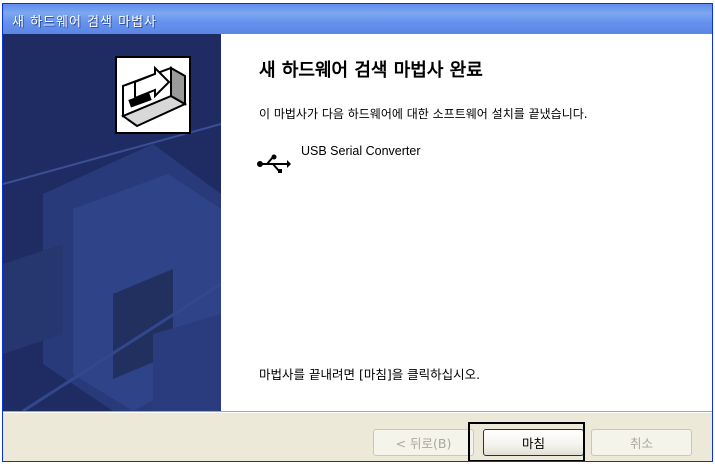  Describe the element at coordinates (361, 151) in the screenshot. I see `device-name: USB Serial Converter` at that location.